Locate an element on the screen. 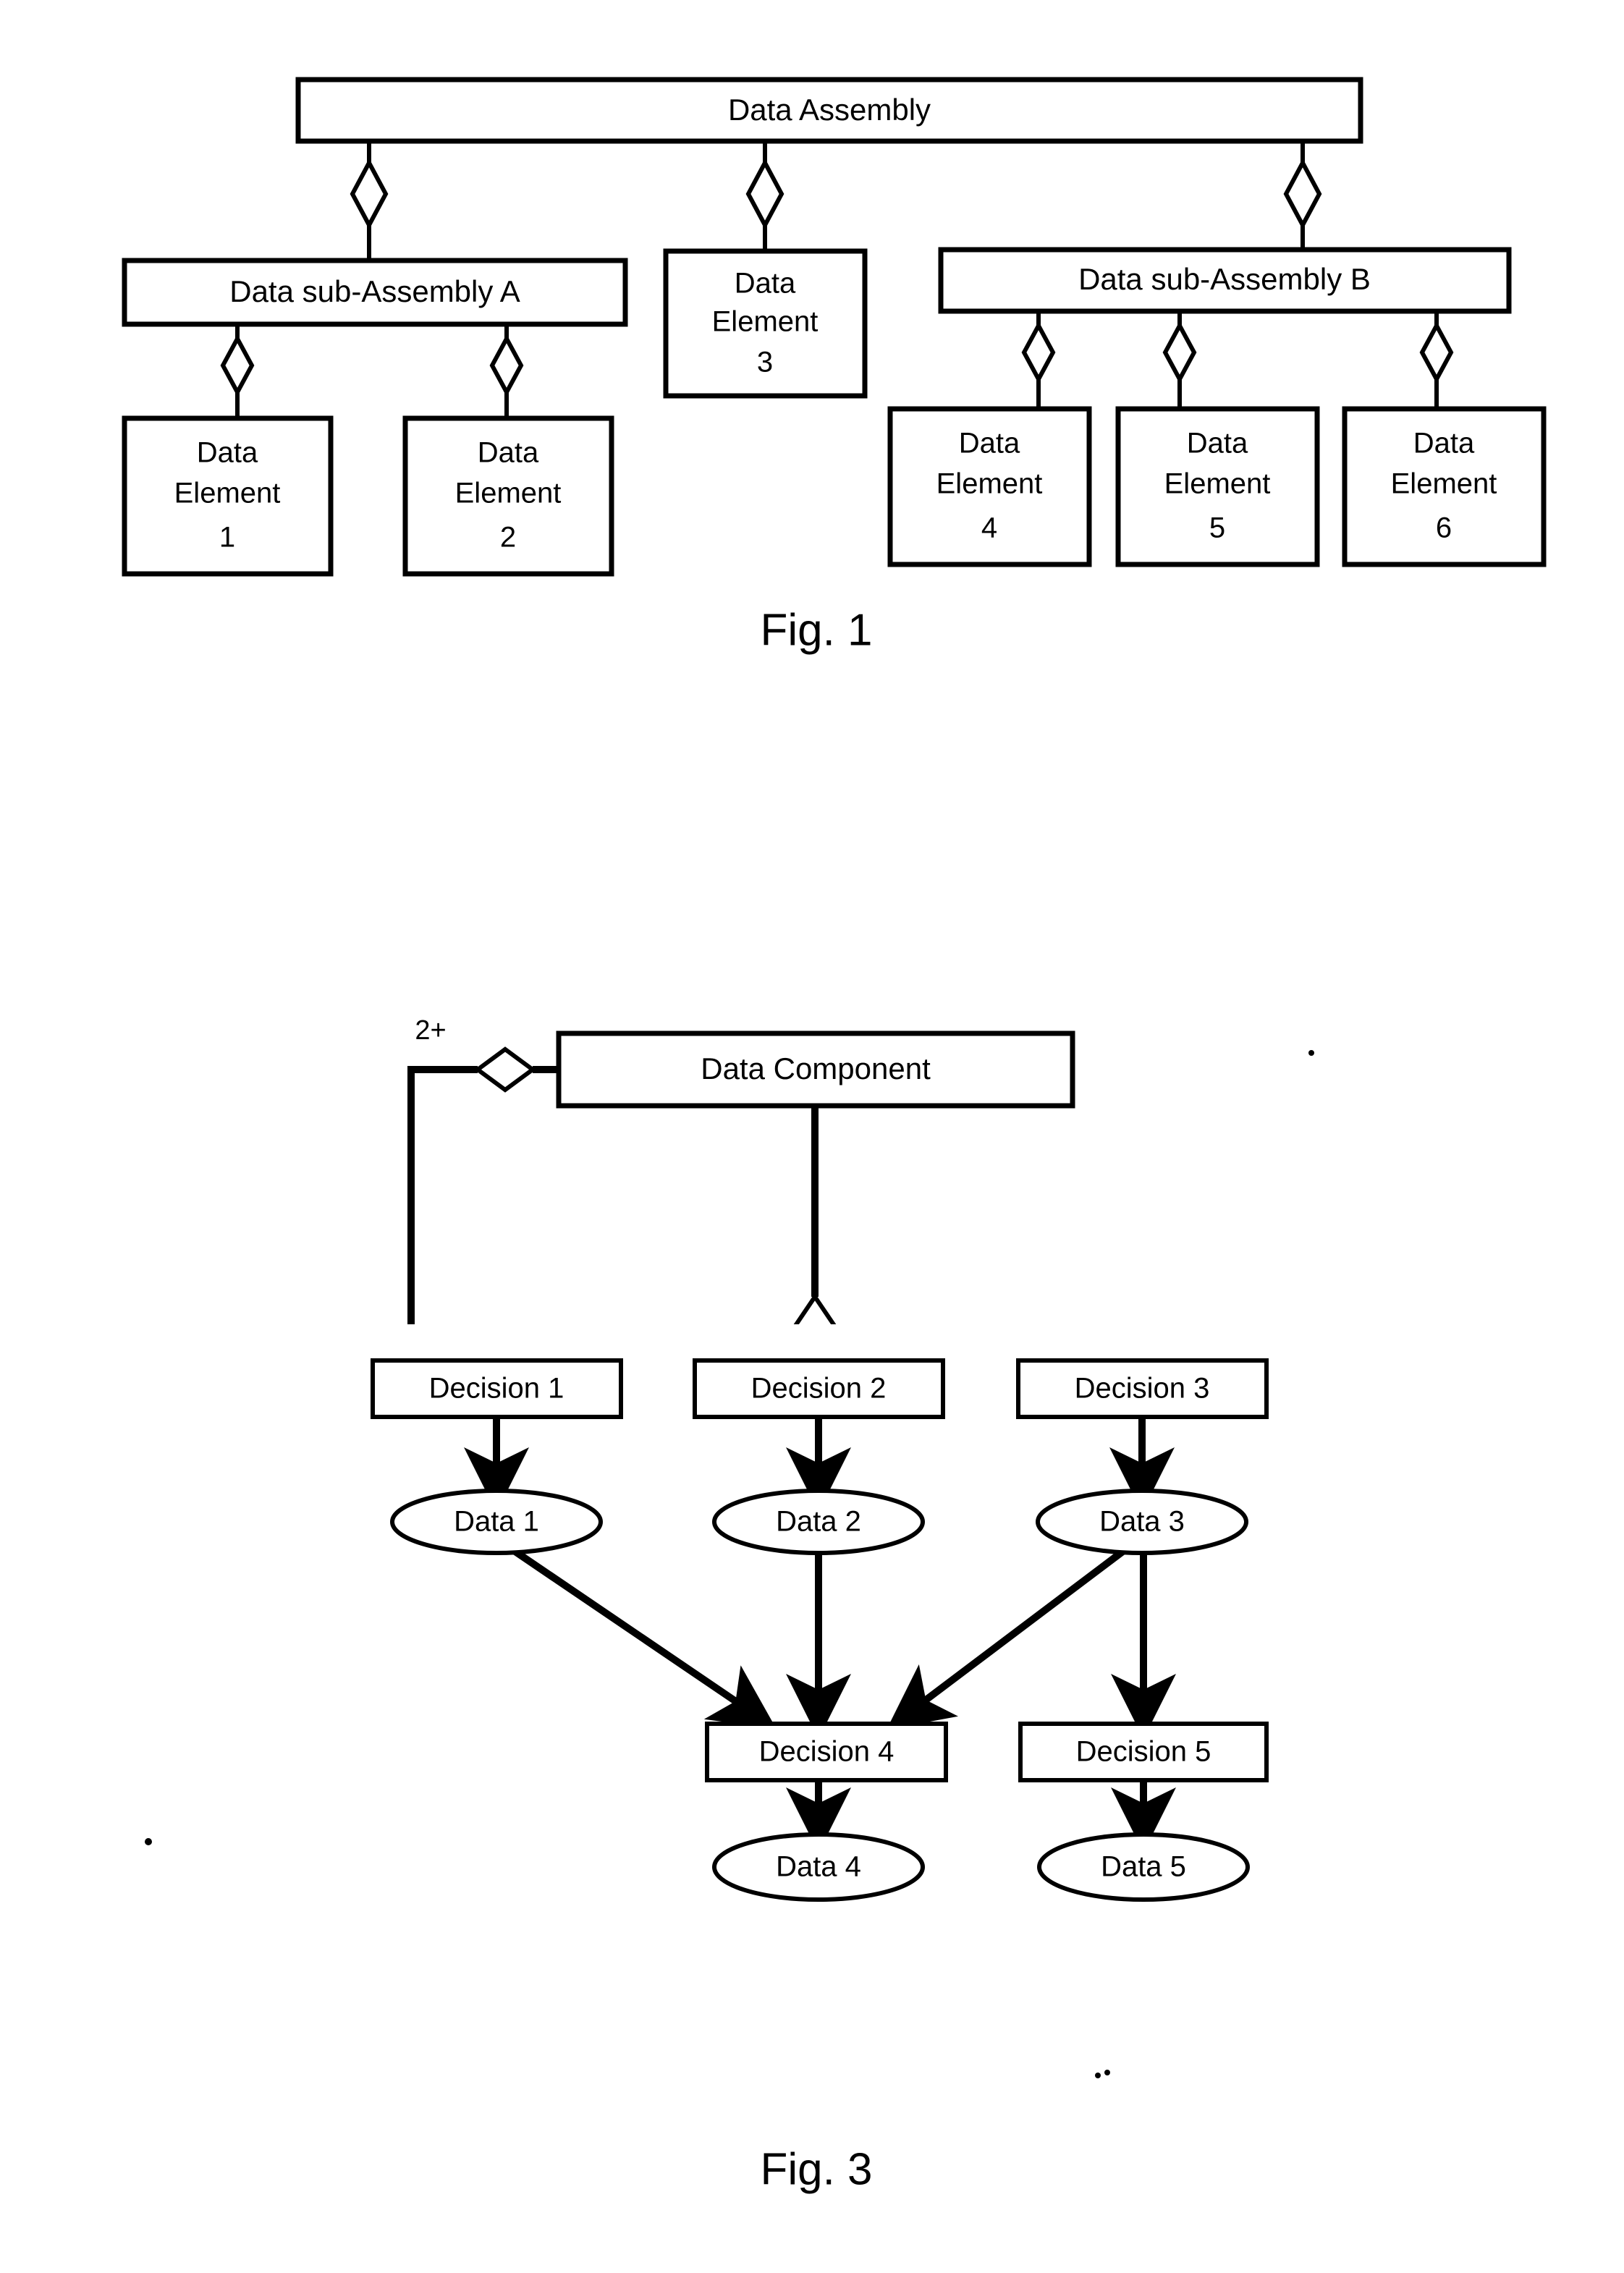 This screenshot has height=2273, width=1624. multiplicity-label: 2+ is located at coordinates (430, 1030).